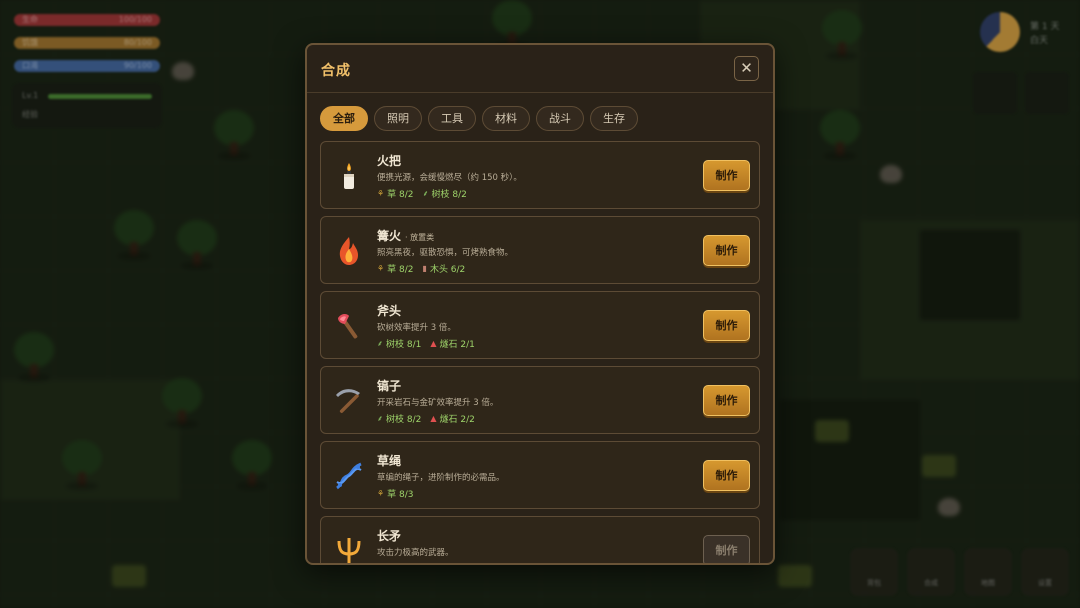 This screenshot has width=1080, height=608. What do you see at coordinates (421, 268) in the screenshot?
I see `recipe-materials: ⚘ 草 8/2 ▮ 木头 6/2` at bounding box center [421, 268].